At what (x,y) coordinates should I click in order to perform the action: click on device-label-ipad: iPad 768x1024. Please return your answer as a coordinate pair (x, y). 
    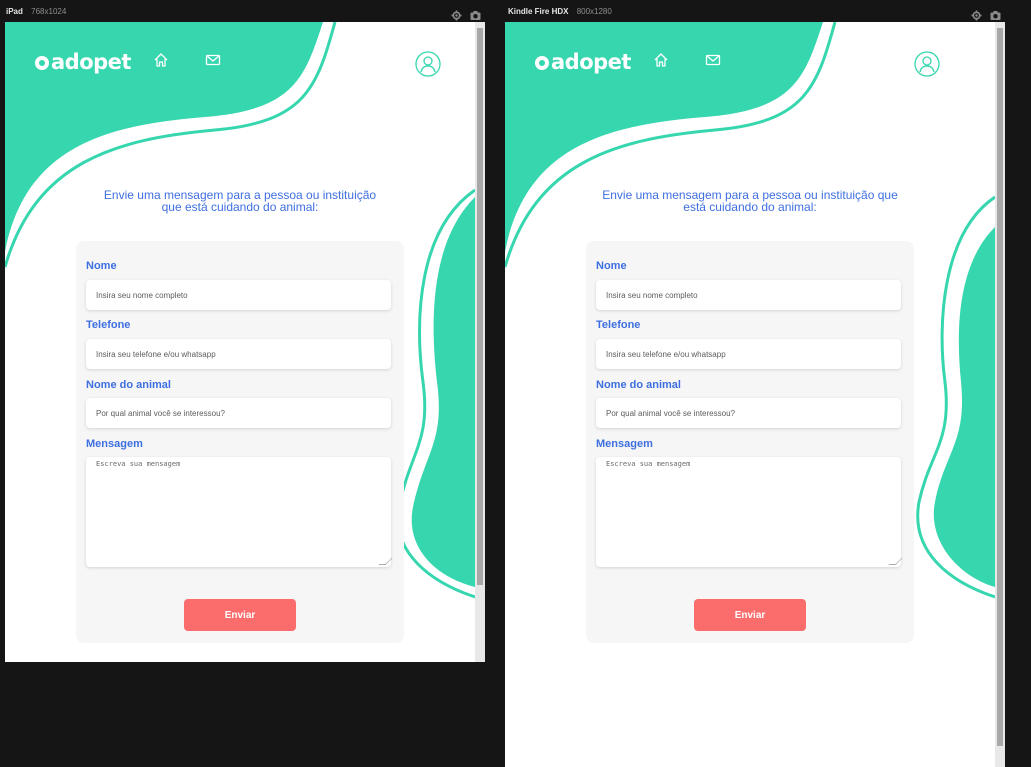
    Looking at the image, I should click on (36, 11).